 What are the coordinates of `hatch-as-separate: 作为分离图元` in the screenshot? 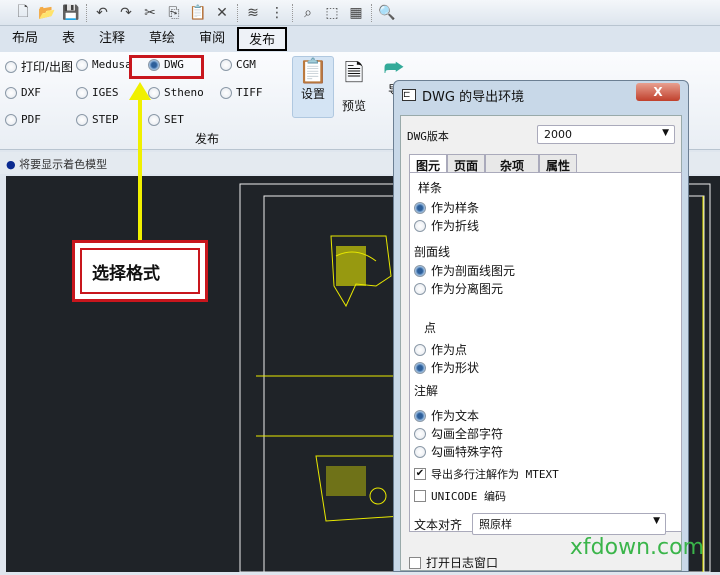 It's located at (458, 288).